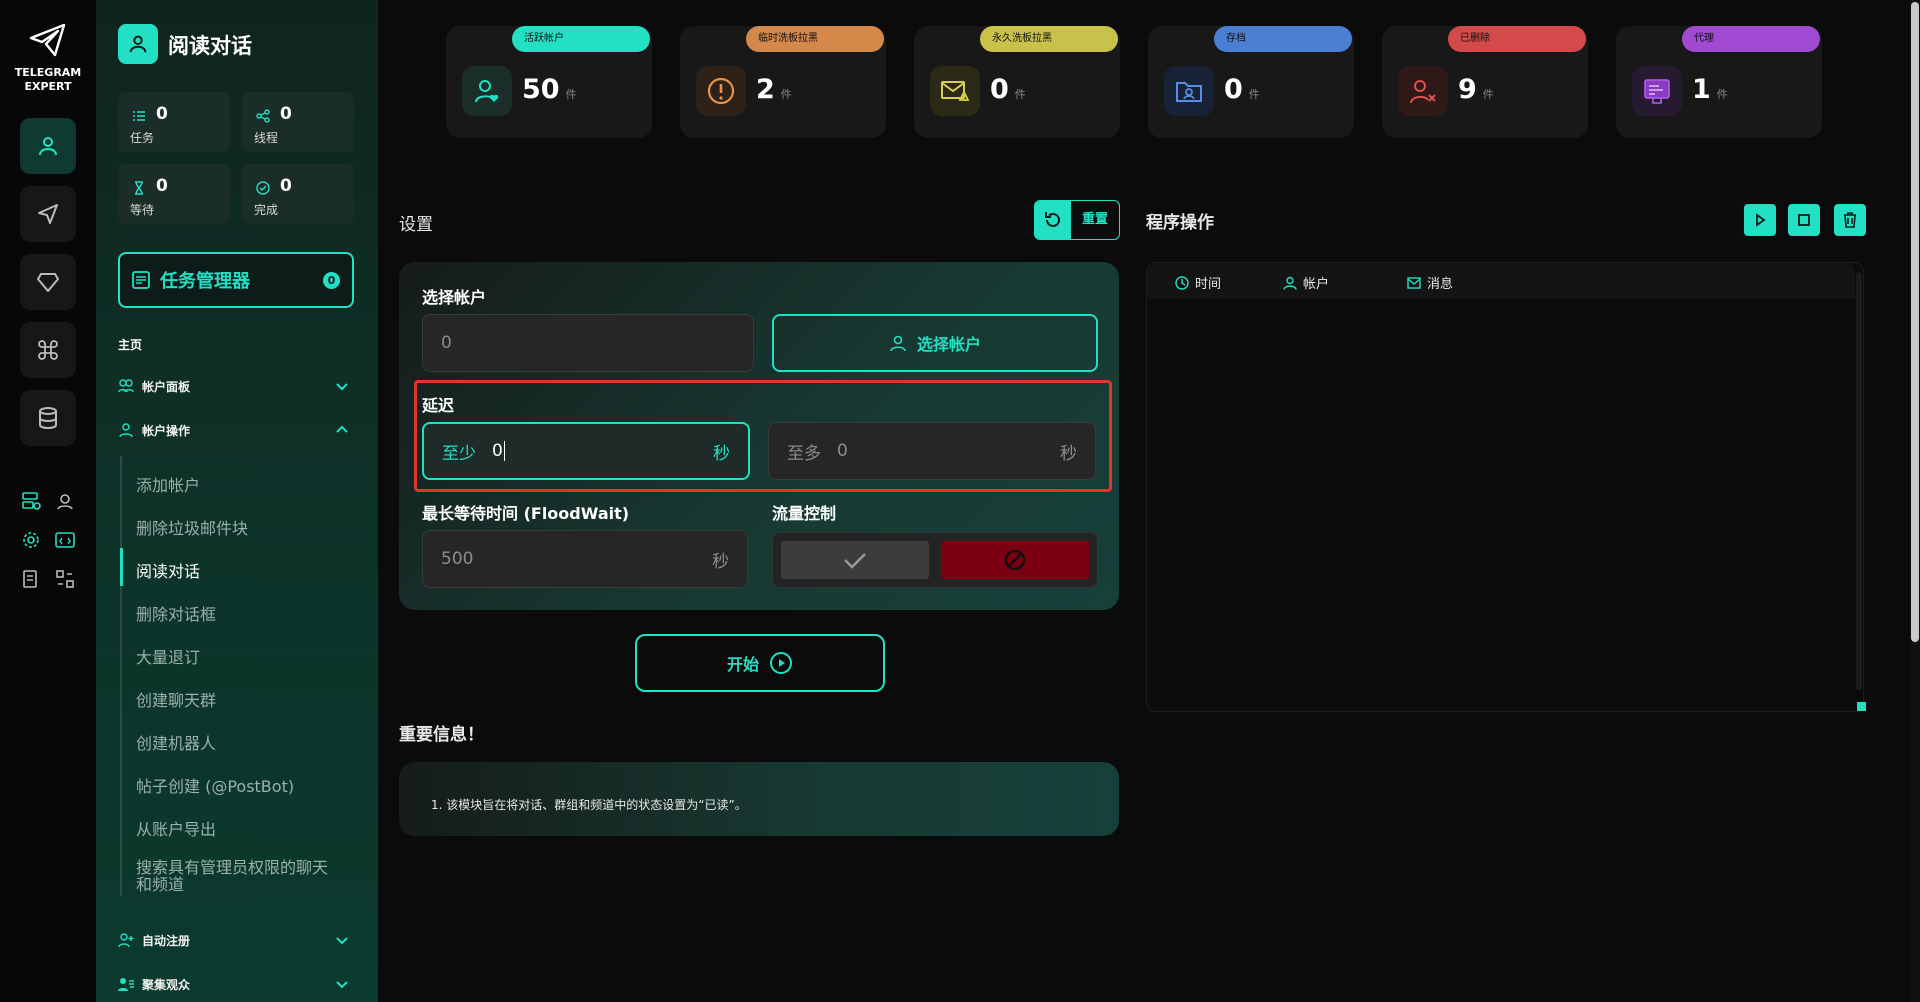 The width and height of the screenshot is (1920, 1002). I want to click on rail-premium-button, so click(48, 282).